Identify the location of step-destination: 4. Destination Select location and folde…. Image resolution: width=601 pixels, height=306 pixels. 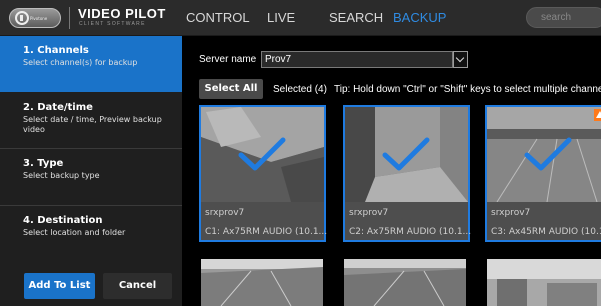
(91, 234).